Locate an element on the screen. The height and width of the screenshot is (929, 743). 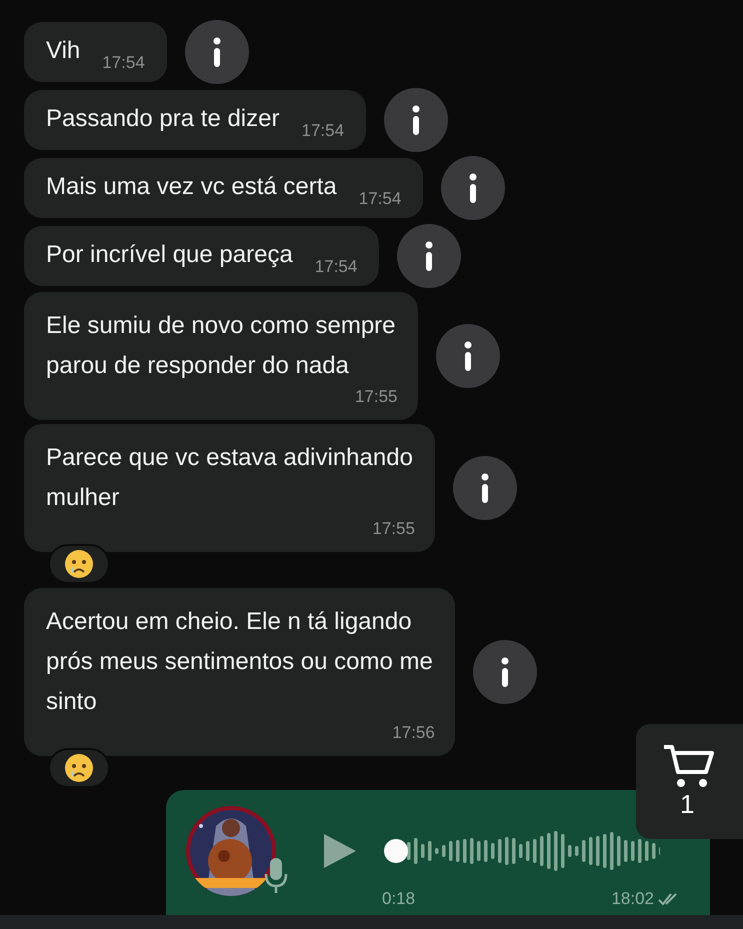
microphone-icon is located at coordinates (276, 875).